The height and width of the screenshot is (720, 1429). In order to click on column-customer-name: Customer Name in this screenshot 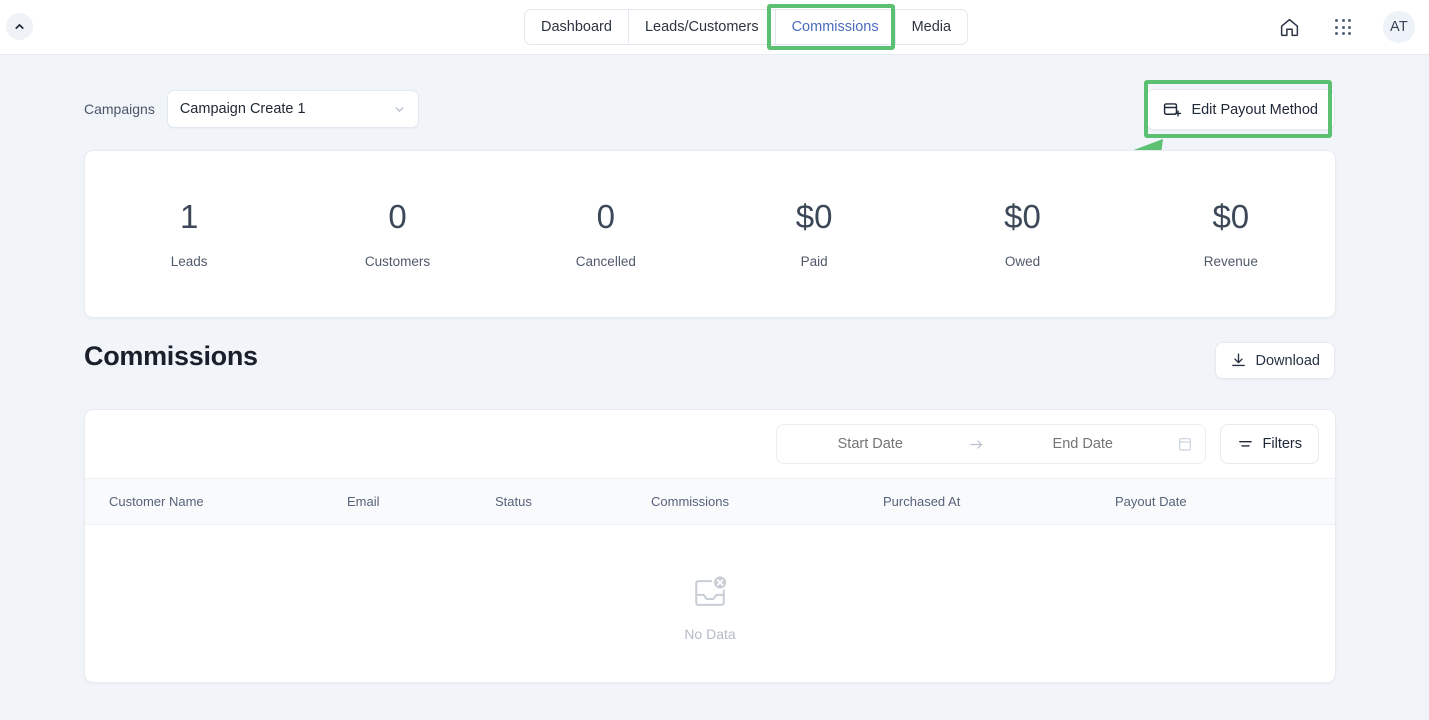, I will do `click(216, 501)`.